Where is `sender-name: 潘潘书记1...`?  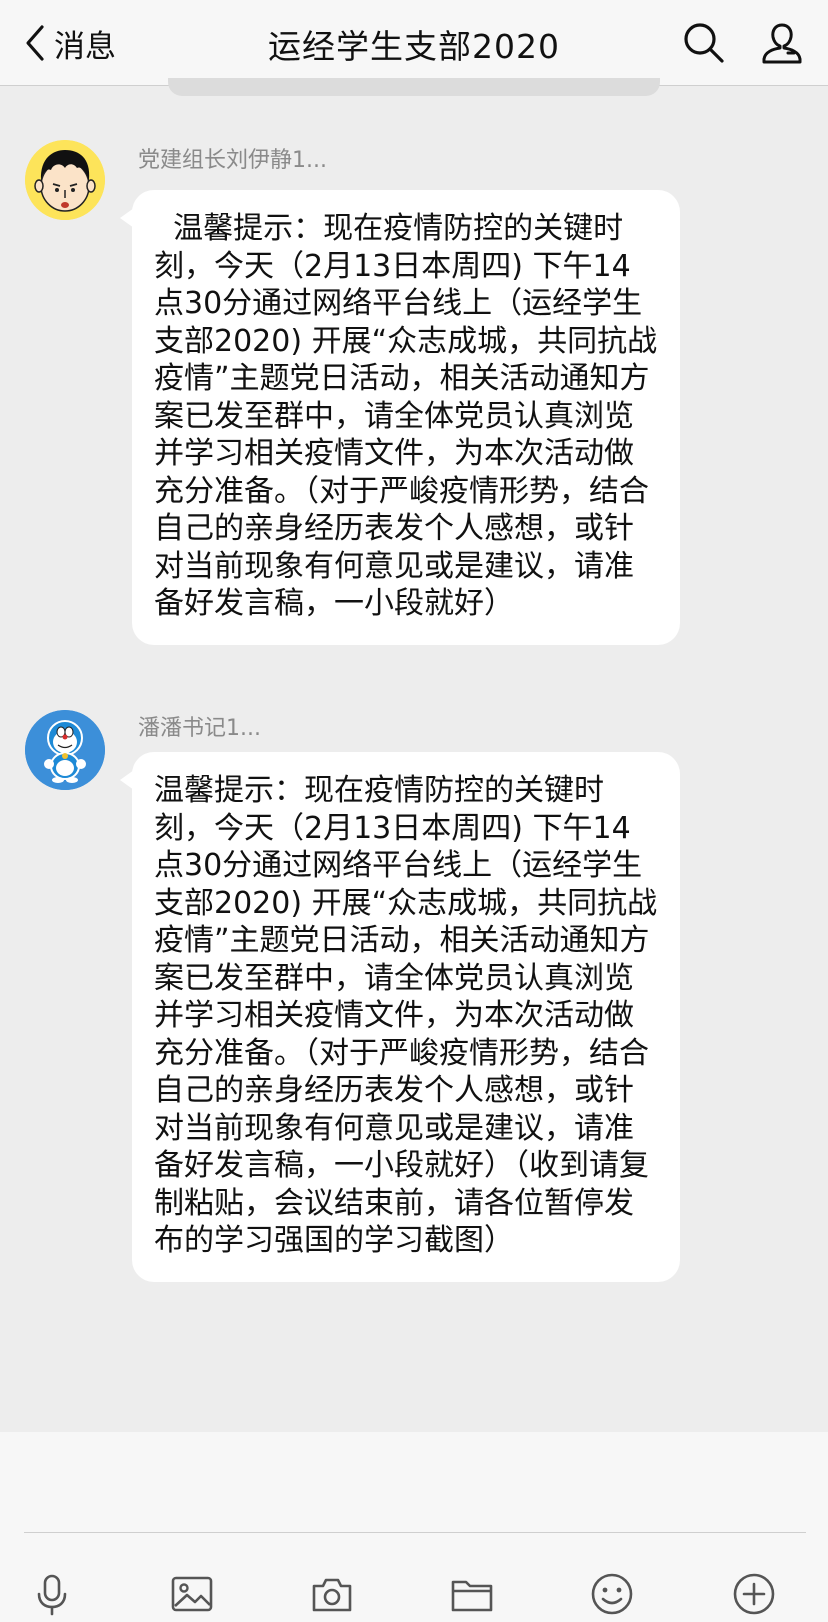 sender-name: 潘潘书记1... is located at coordinates (199, 728).